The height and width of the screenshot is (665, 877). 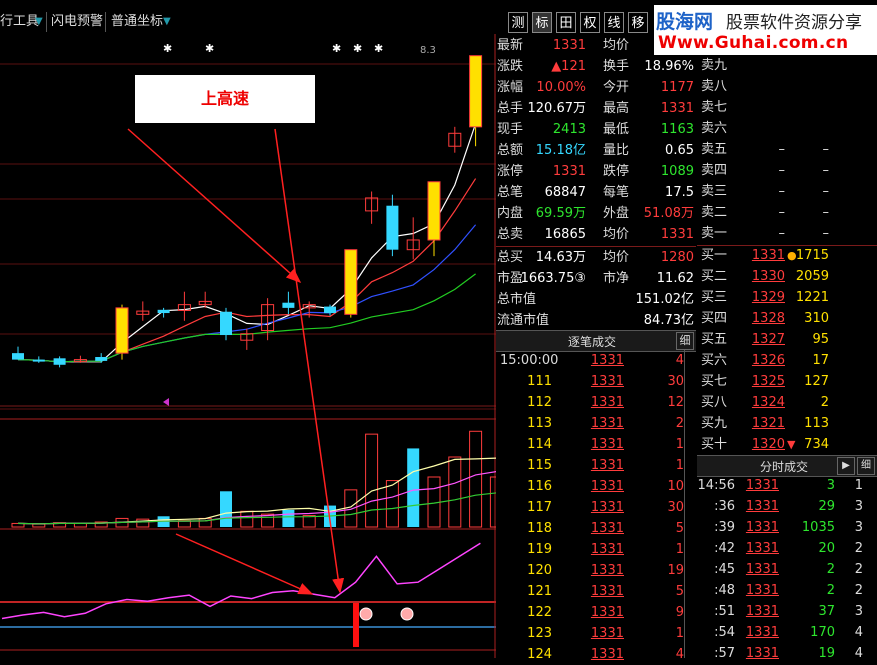 What do you see at coordinates (787, 632) in the screenshot?
I see `minute-trade-row: :54 1331 170 4` at bounding box center [787, 632].